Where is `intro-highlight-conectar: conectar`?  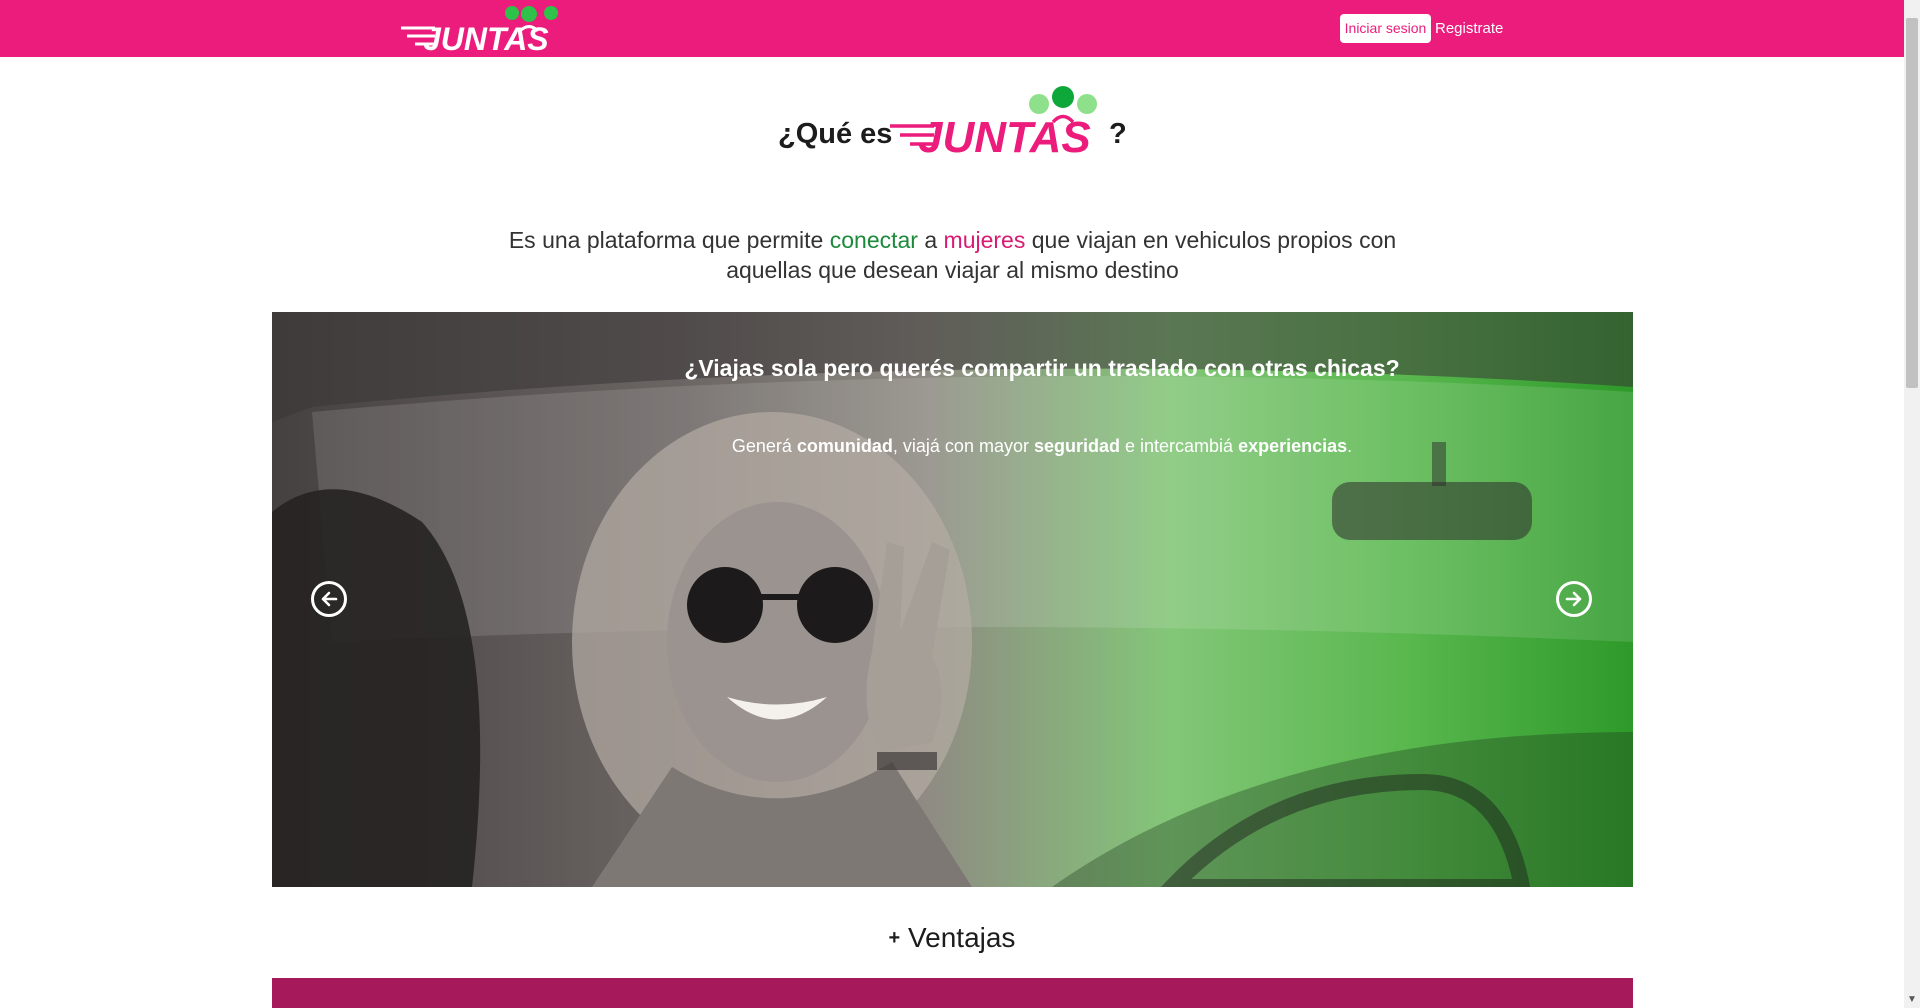
intro-highlight-conectar: conectar is located at coordinates (873, 240).